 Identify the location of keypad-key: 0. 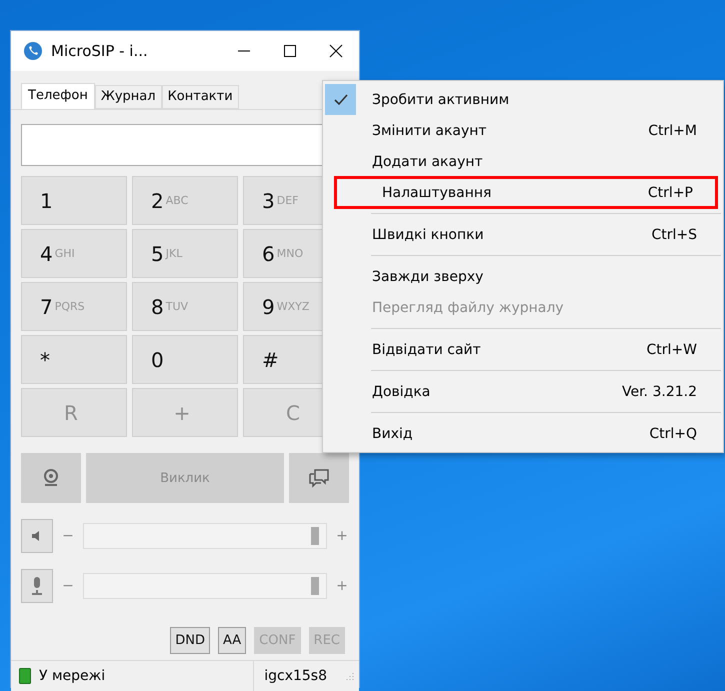
(185, 359).